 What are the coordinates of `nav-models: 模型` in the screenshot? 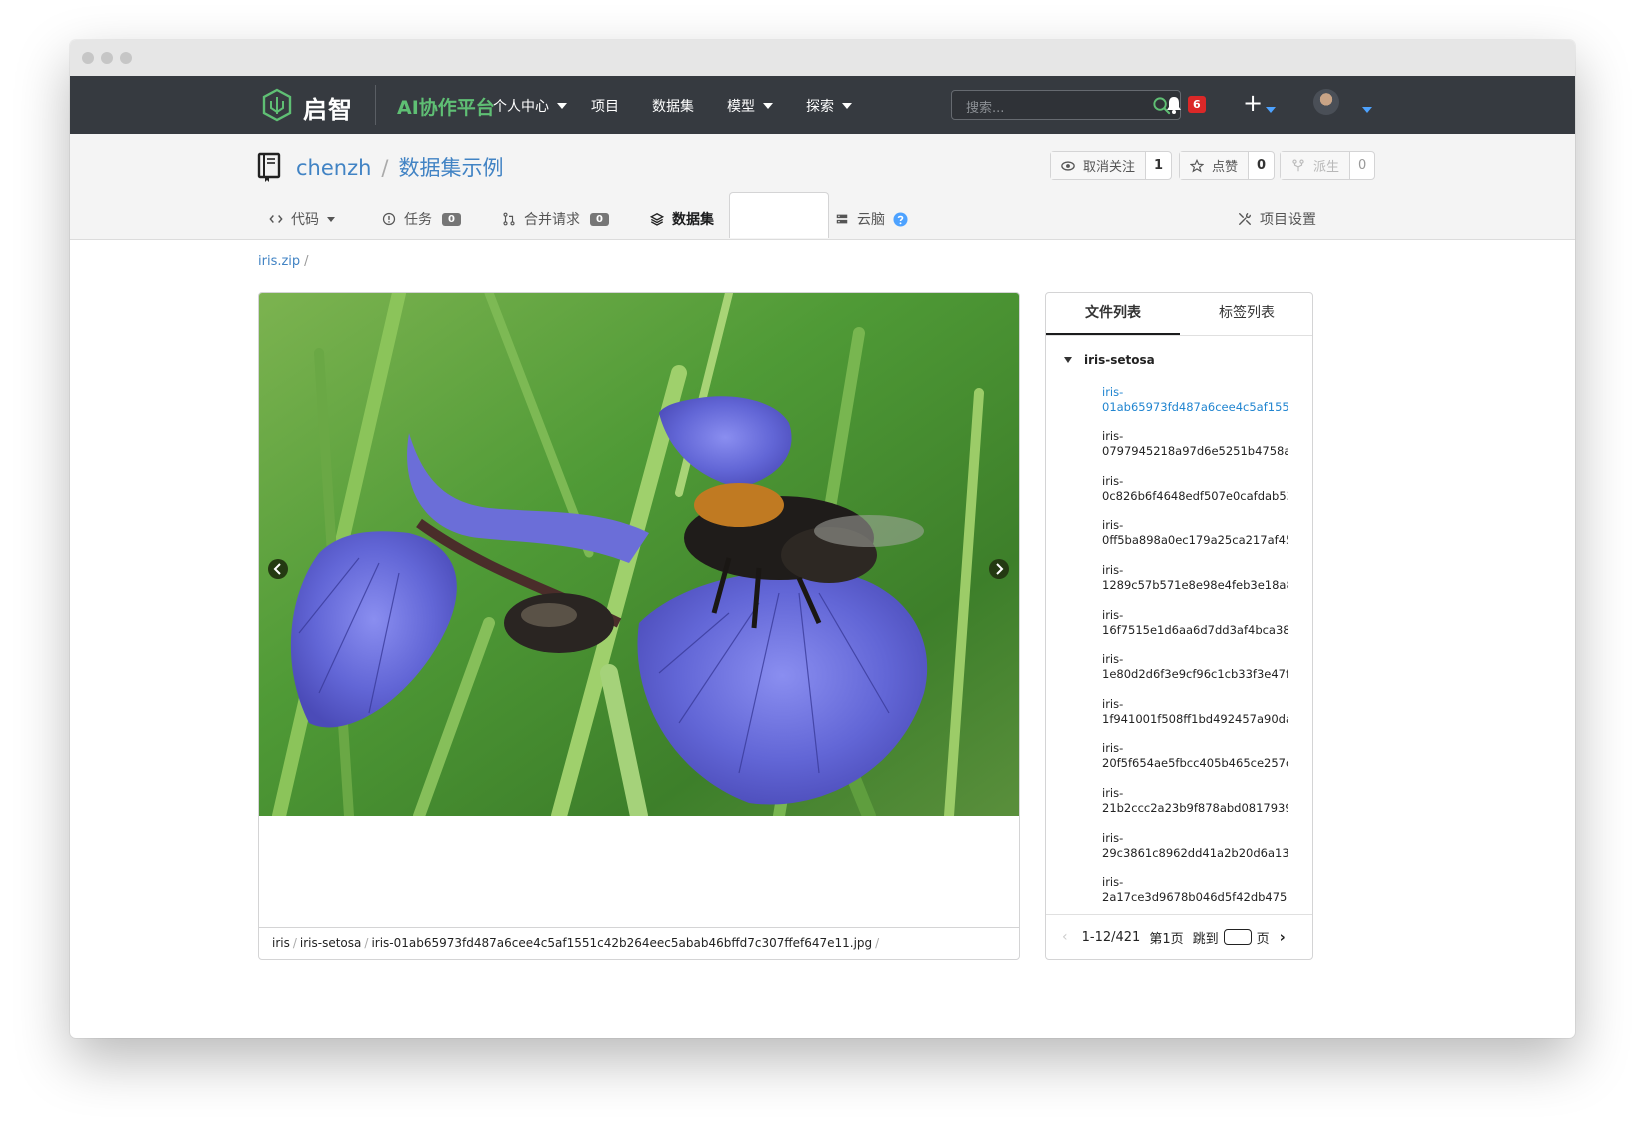 It's located at (750, 106).